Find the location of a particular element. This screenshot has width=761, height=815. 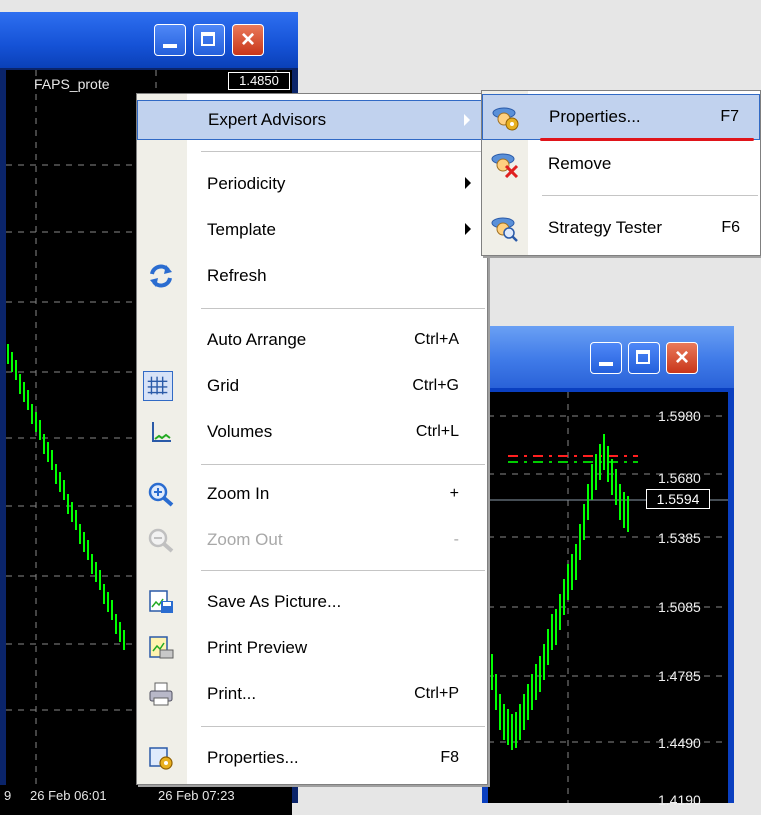

menu-item-shortcut: Ctrl+A is located at coordinates (436, 339).